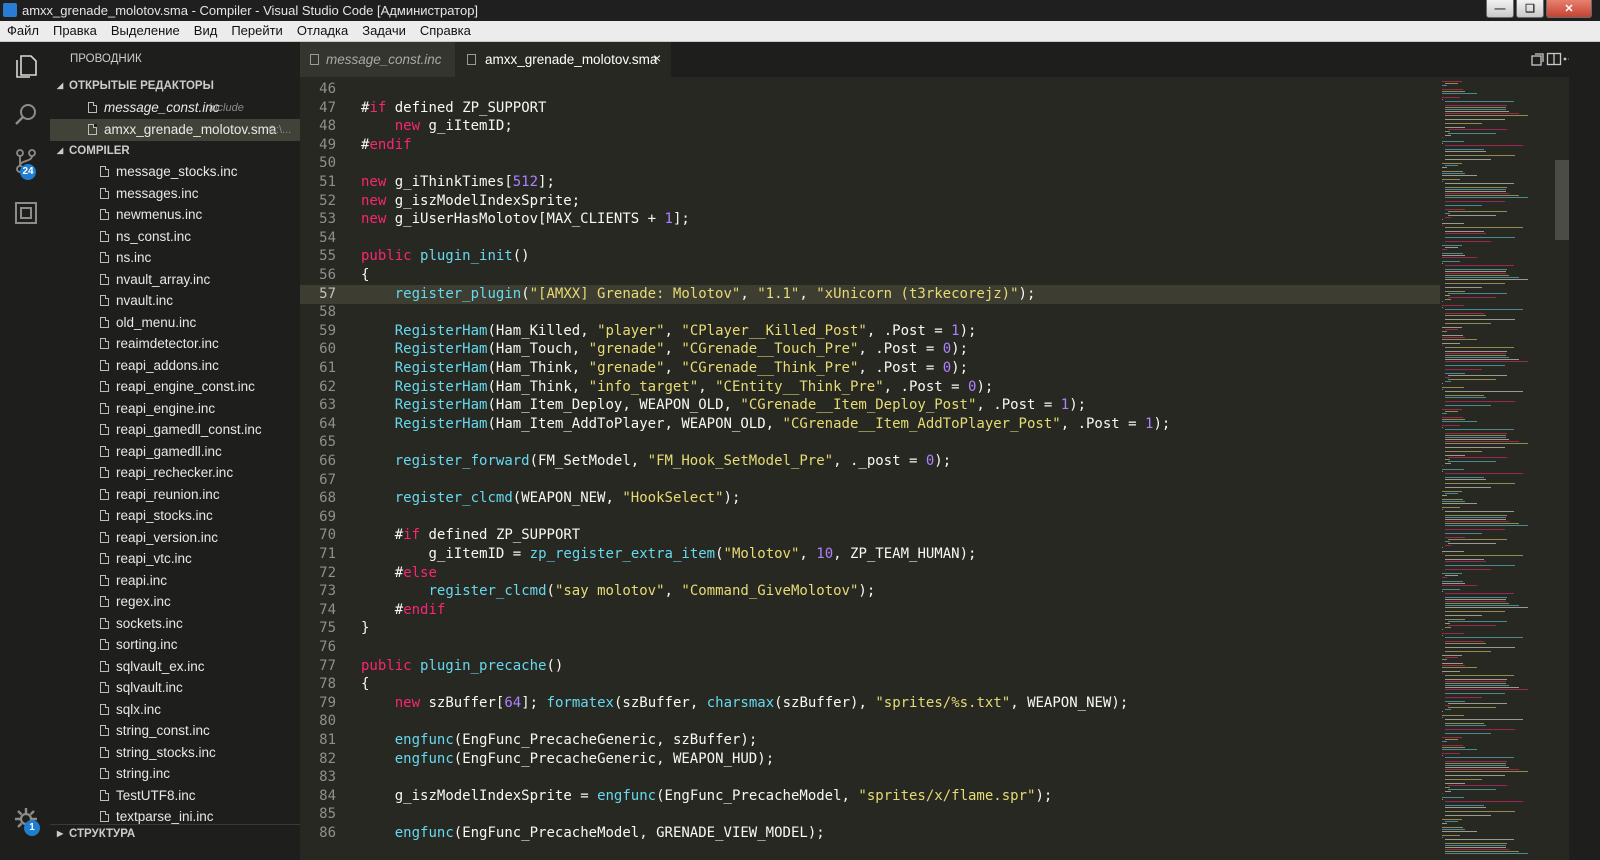 The height and width of the screenshot is (860, 1600). I want to click on code-line: 52 new g_iszModelIndexSprite;, so click(870, 201).